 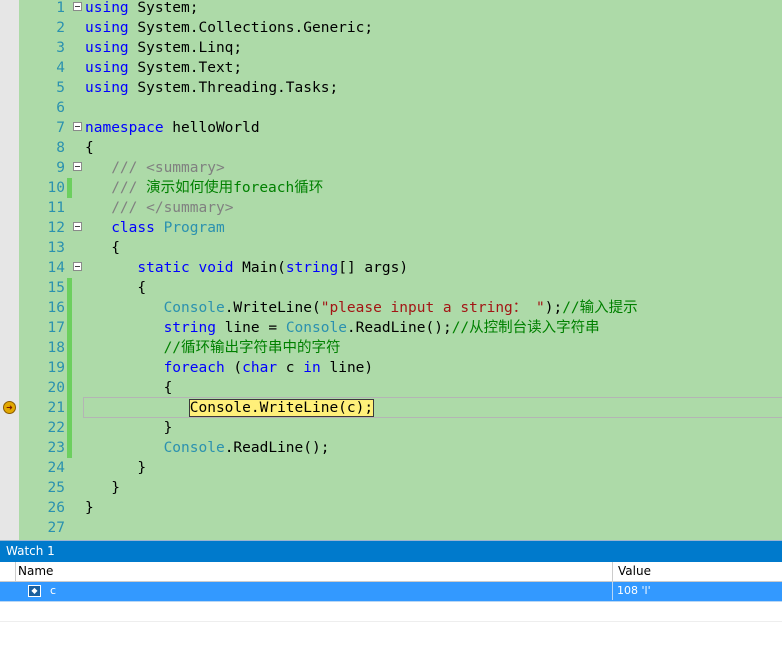 I want to click on code-text: foreach (char c in line), so click(x=229, y=368).